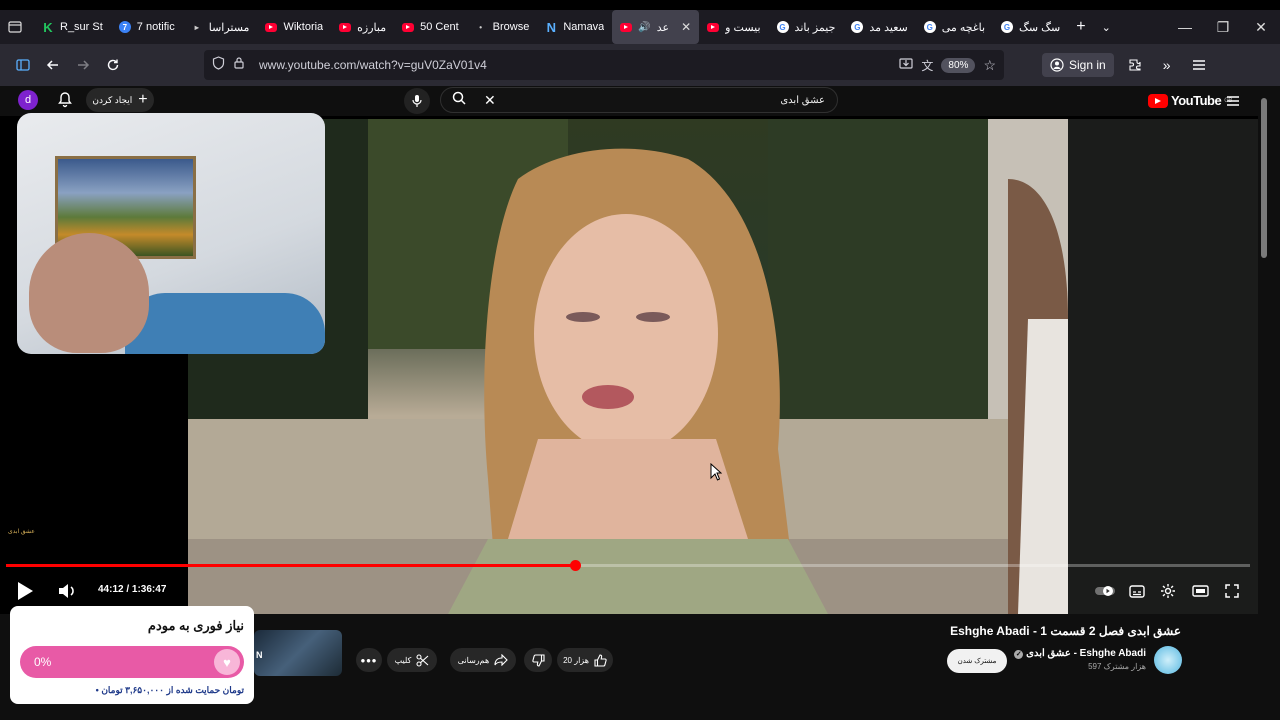 The height and width of the screenshot is (720, 1280). What do you see at coordinates (369, 660) in the screenshot?
I see `more-actions-icon: •••` at bounding box center [369, 660].